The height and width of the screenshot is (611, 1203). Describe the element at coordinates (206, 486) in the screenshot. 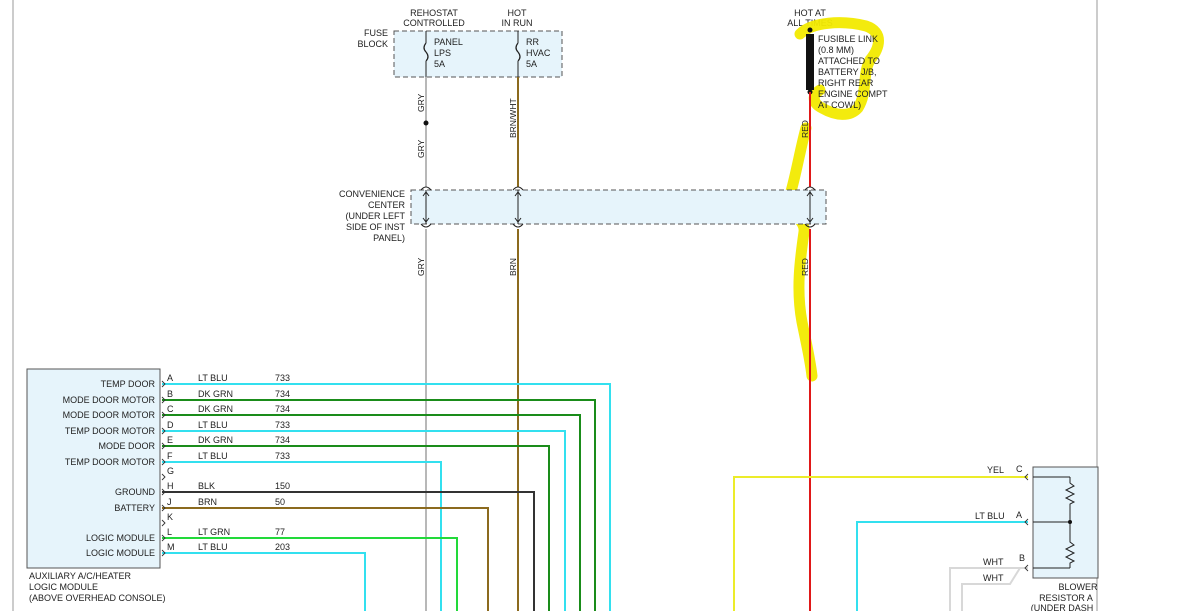

I see `pin-wire-color: BLK` at that location.